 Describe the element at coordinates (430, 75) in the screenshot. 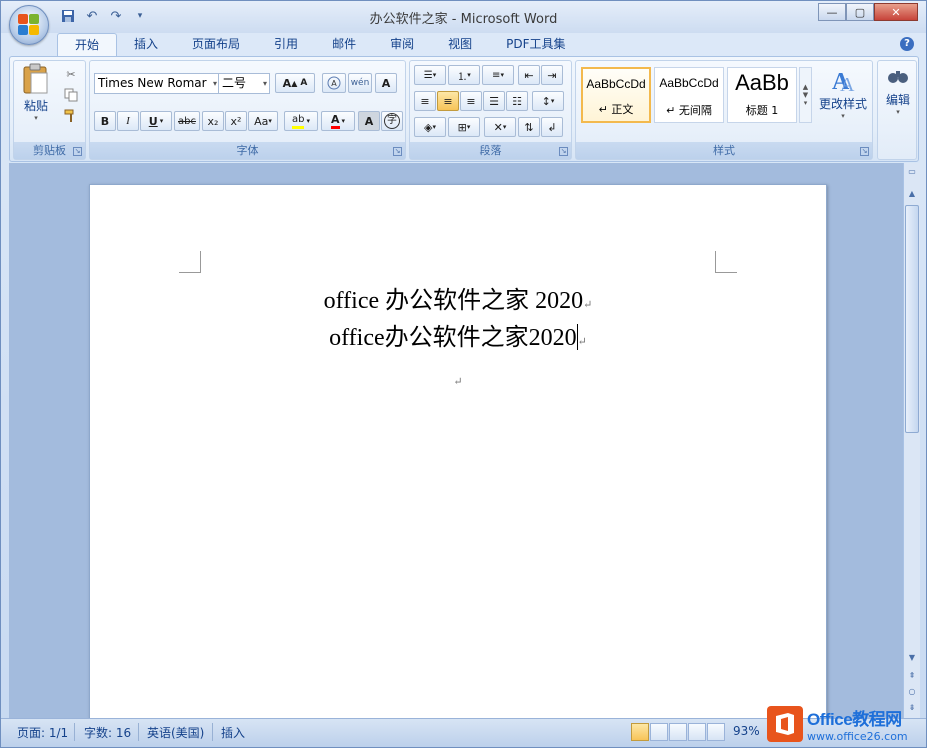

I see `bullets-button: ☰ ▾` at that location.